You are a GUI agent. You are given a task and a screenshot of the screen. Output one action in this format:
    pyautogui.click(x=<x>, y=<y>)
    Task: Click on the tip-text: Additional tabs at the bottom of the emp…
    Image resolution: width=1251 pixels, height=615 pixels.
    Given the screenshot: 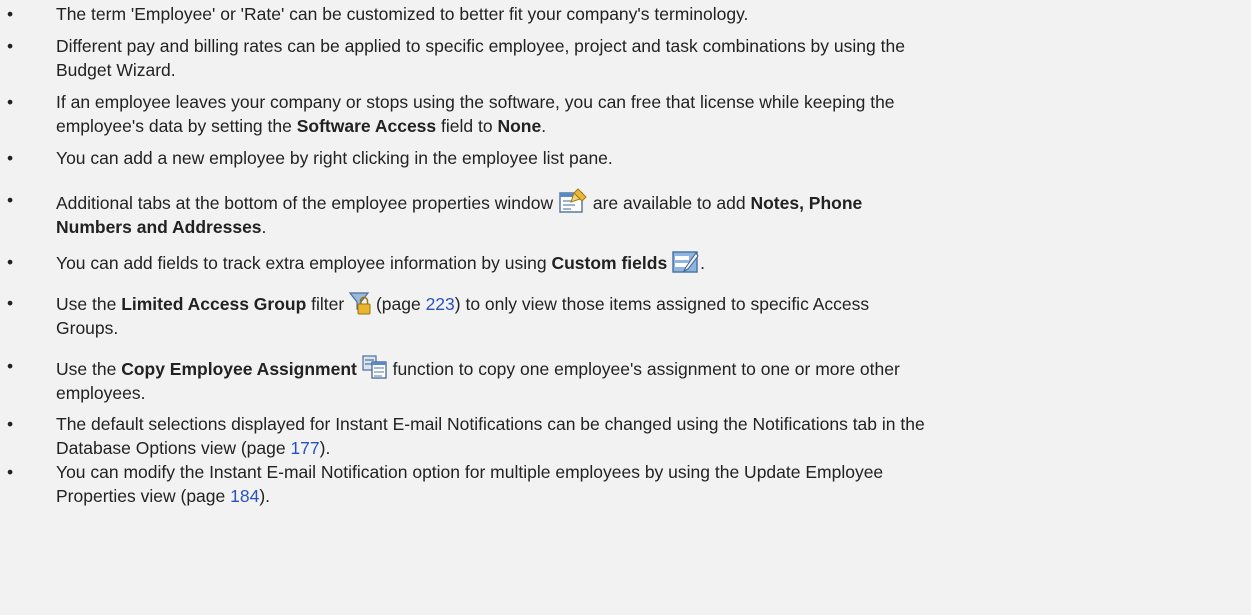 What is the action you would take?
    pyautogui.click(x=651, y=213)
    